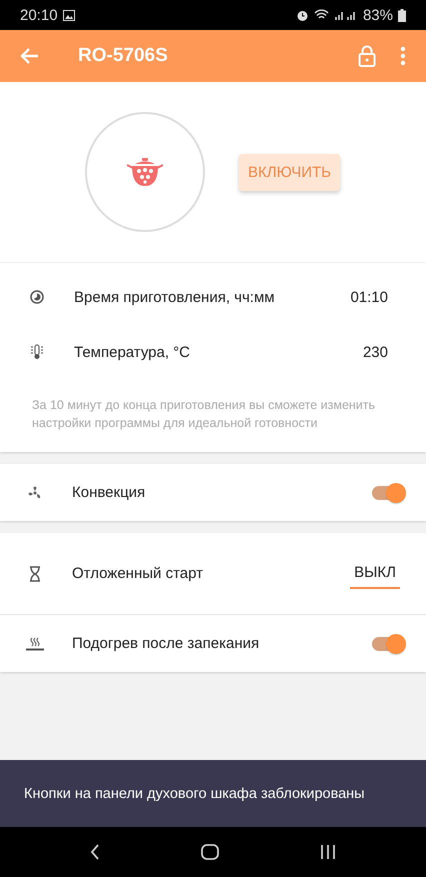 This screenshot has height=877, width=426. I want to click on snackbar-text: Кнопки на панели духового шкафа заблокированы, so click(194, 794).